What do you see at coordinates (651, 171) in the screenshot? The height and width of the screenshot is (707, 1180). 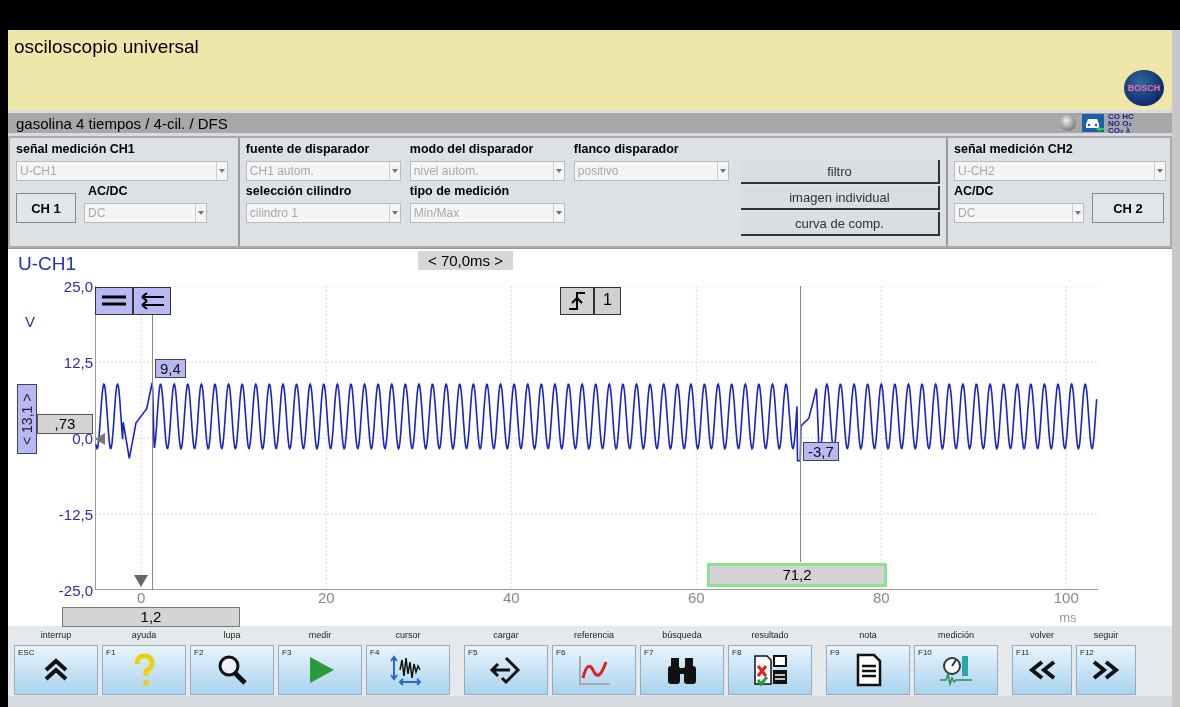 I see `dropdown: positivo` at bounding box center [651, 171].